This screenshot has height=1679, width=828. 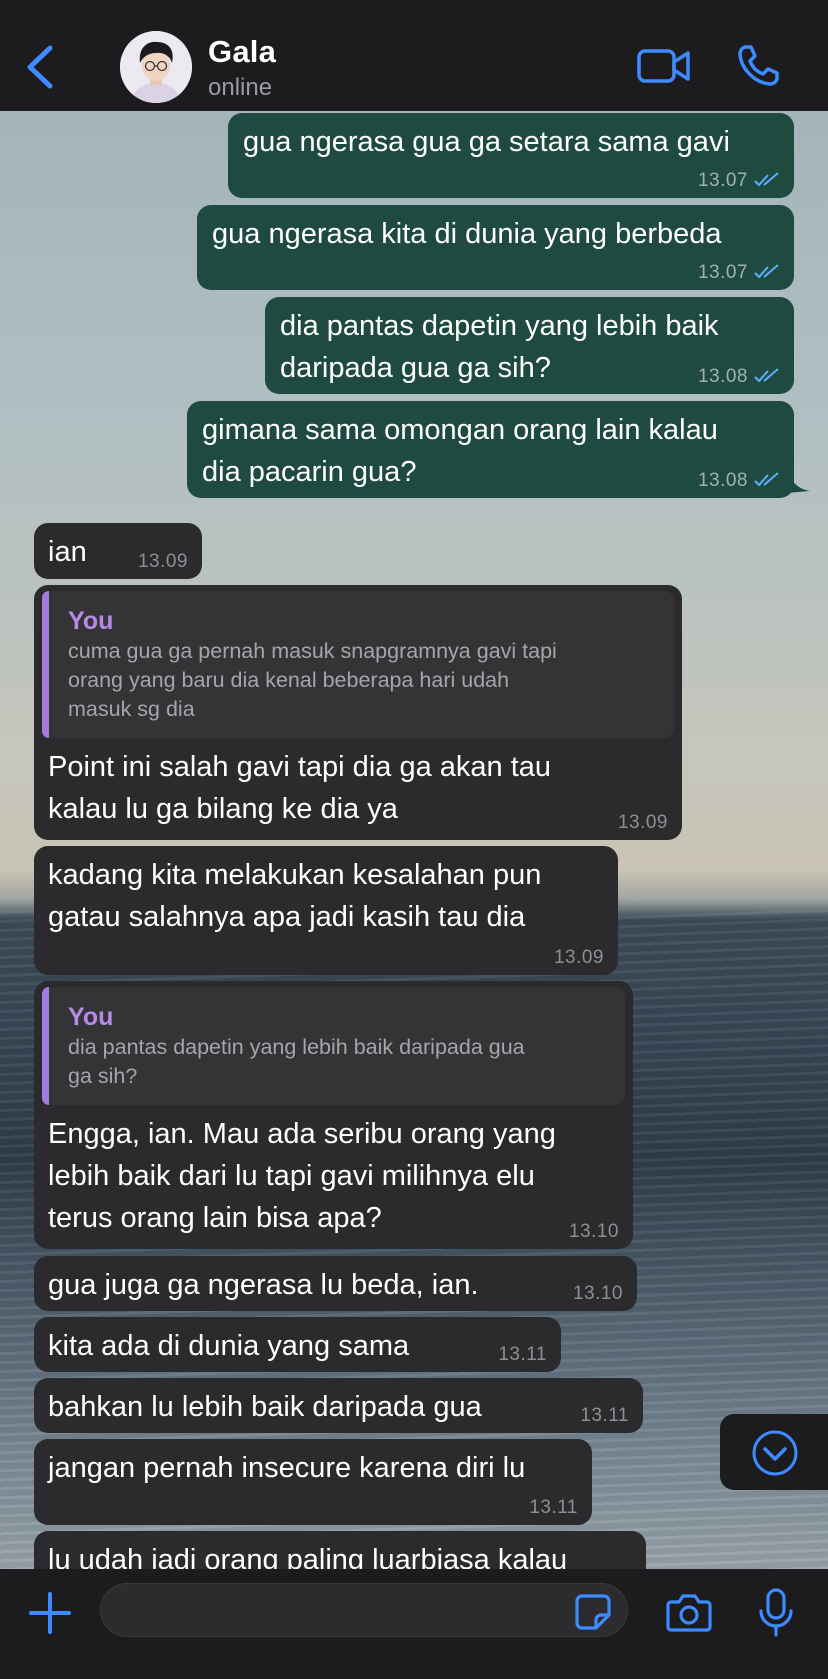 I want to click on scroll-down-icon, so click(x=775, y=1453).